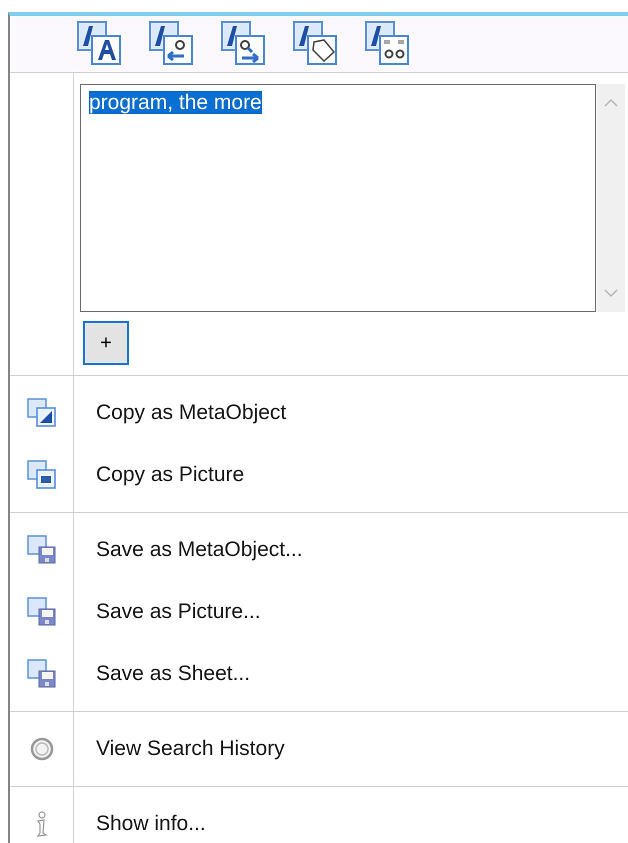  Describe the element at coordinates (42, 824) in the screenshot. I see `info-icon` at that location.